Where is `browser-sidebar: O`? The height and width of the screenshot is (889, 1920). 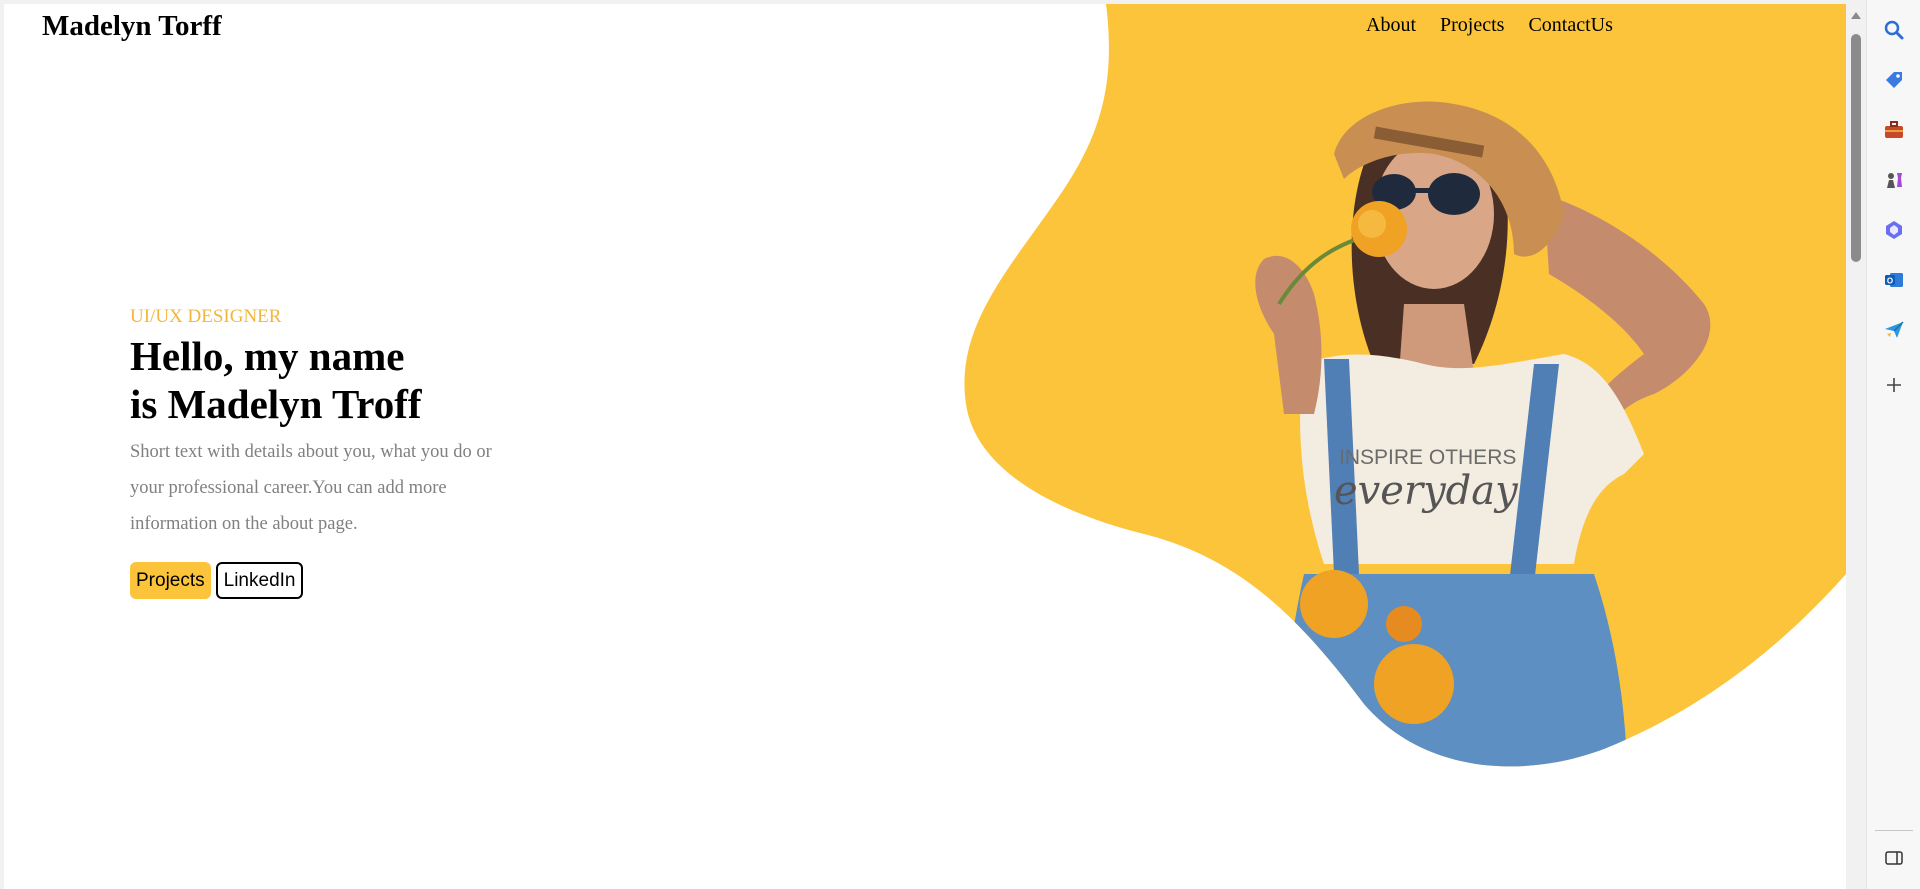 browser-sidebar: O is located at coordinates (1893, 444).